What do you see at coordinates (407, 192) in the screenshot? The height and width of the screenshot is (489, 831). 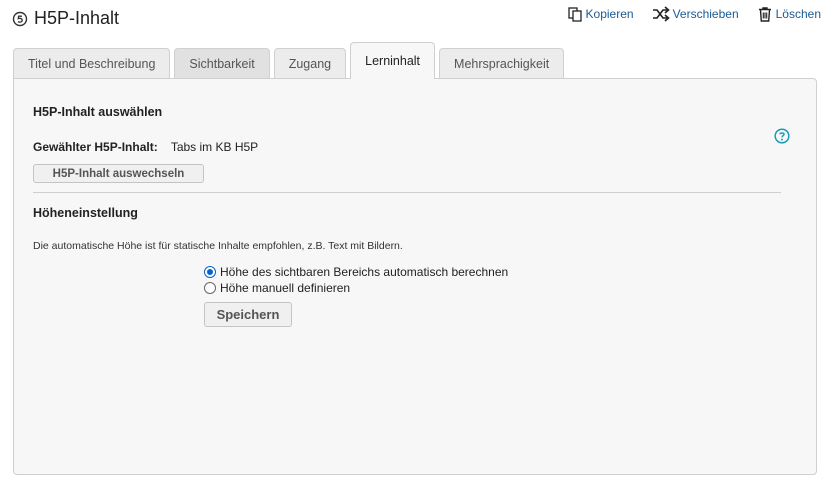 I see `section-divider` at bounding box center [407, 192].